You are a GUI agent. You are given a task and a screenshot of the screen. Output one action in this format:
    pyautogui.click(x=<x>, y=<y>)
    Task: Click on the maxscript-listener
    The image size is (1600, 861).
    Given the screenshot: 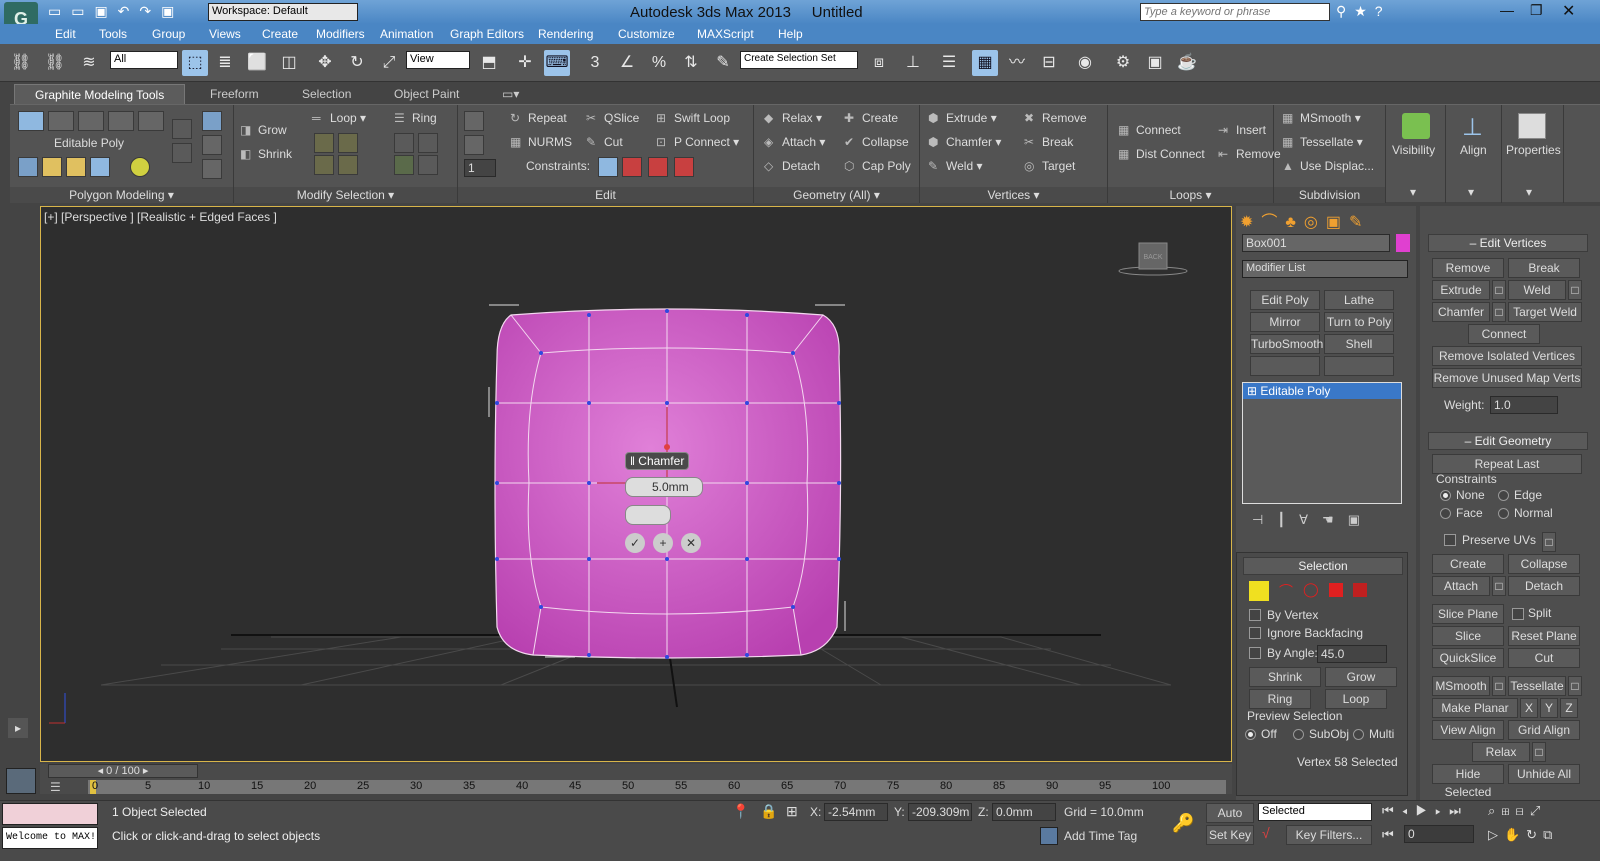 What is the action you would take?
    pyautogui.click(x=50, y=814)
    